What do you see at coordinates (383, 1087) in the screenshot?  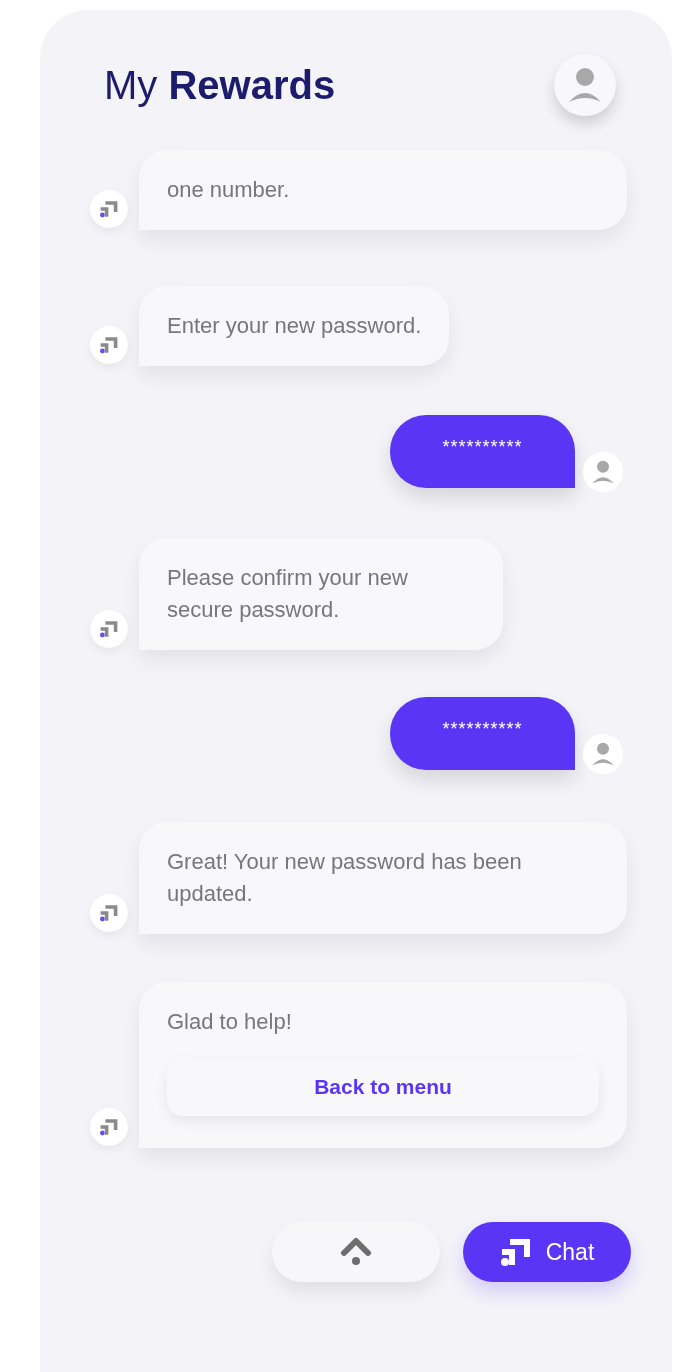 I see `back-to-menu-button: Back to menu` at bounding box center [383, 1087].